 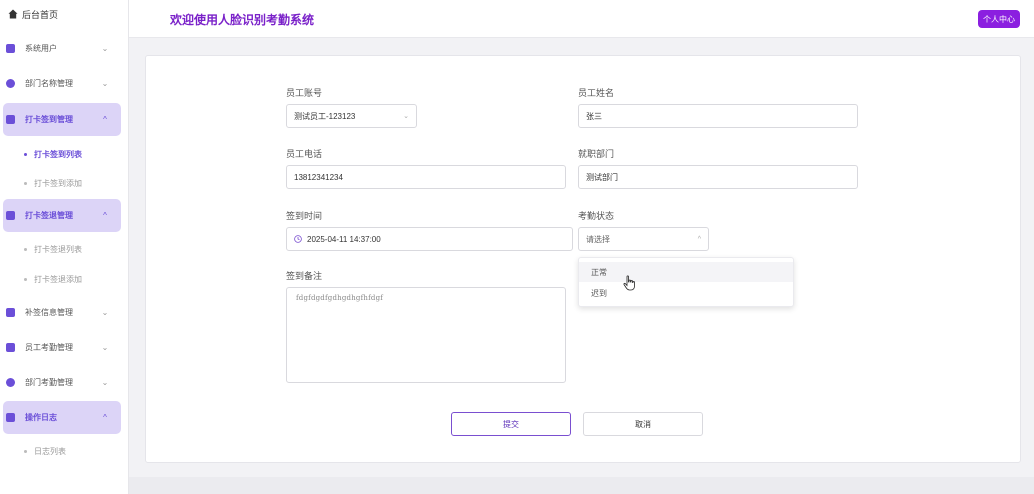 I want to click on remark-textarea: fdgfdgdfgdhgdhgfhfdgf, so click(x=426, y=335).